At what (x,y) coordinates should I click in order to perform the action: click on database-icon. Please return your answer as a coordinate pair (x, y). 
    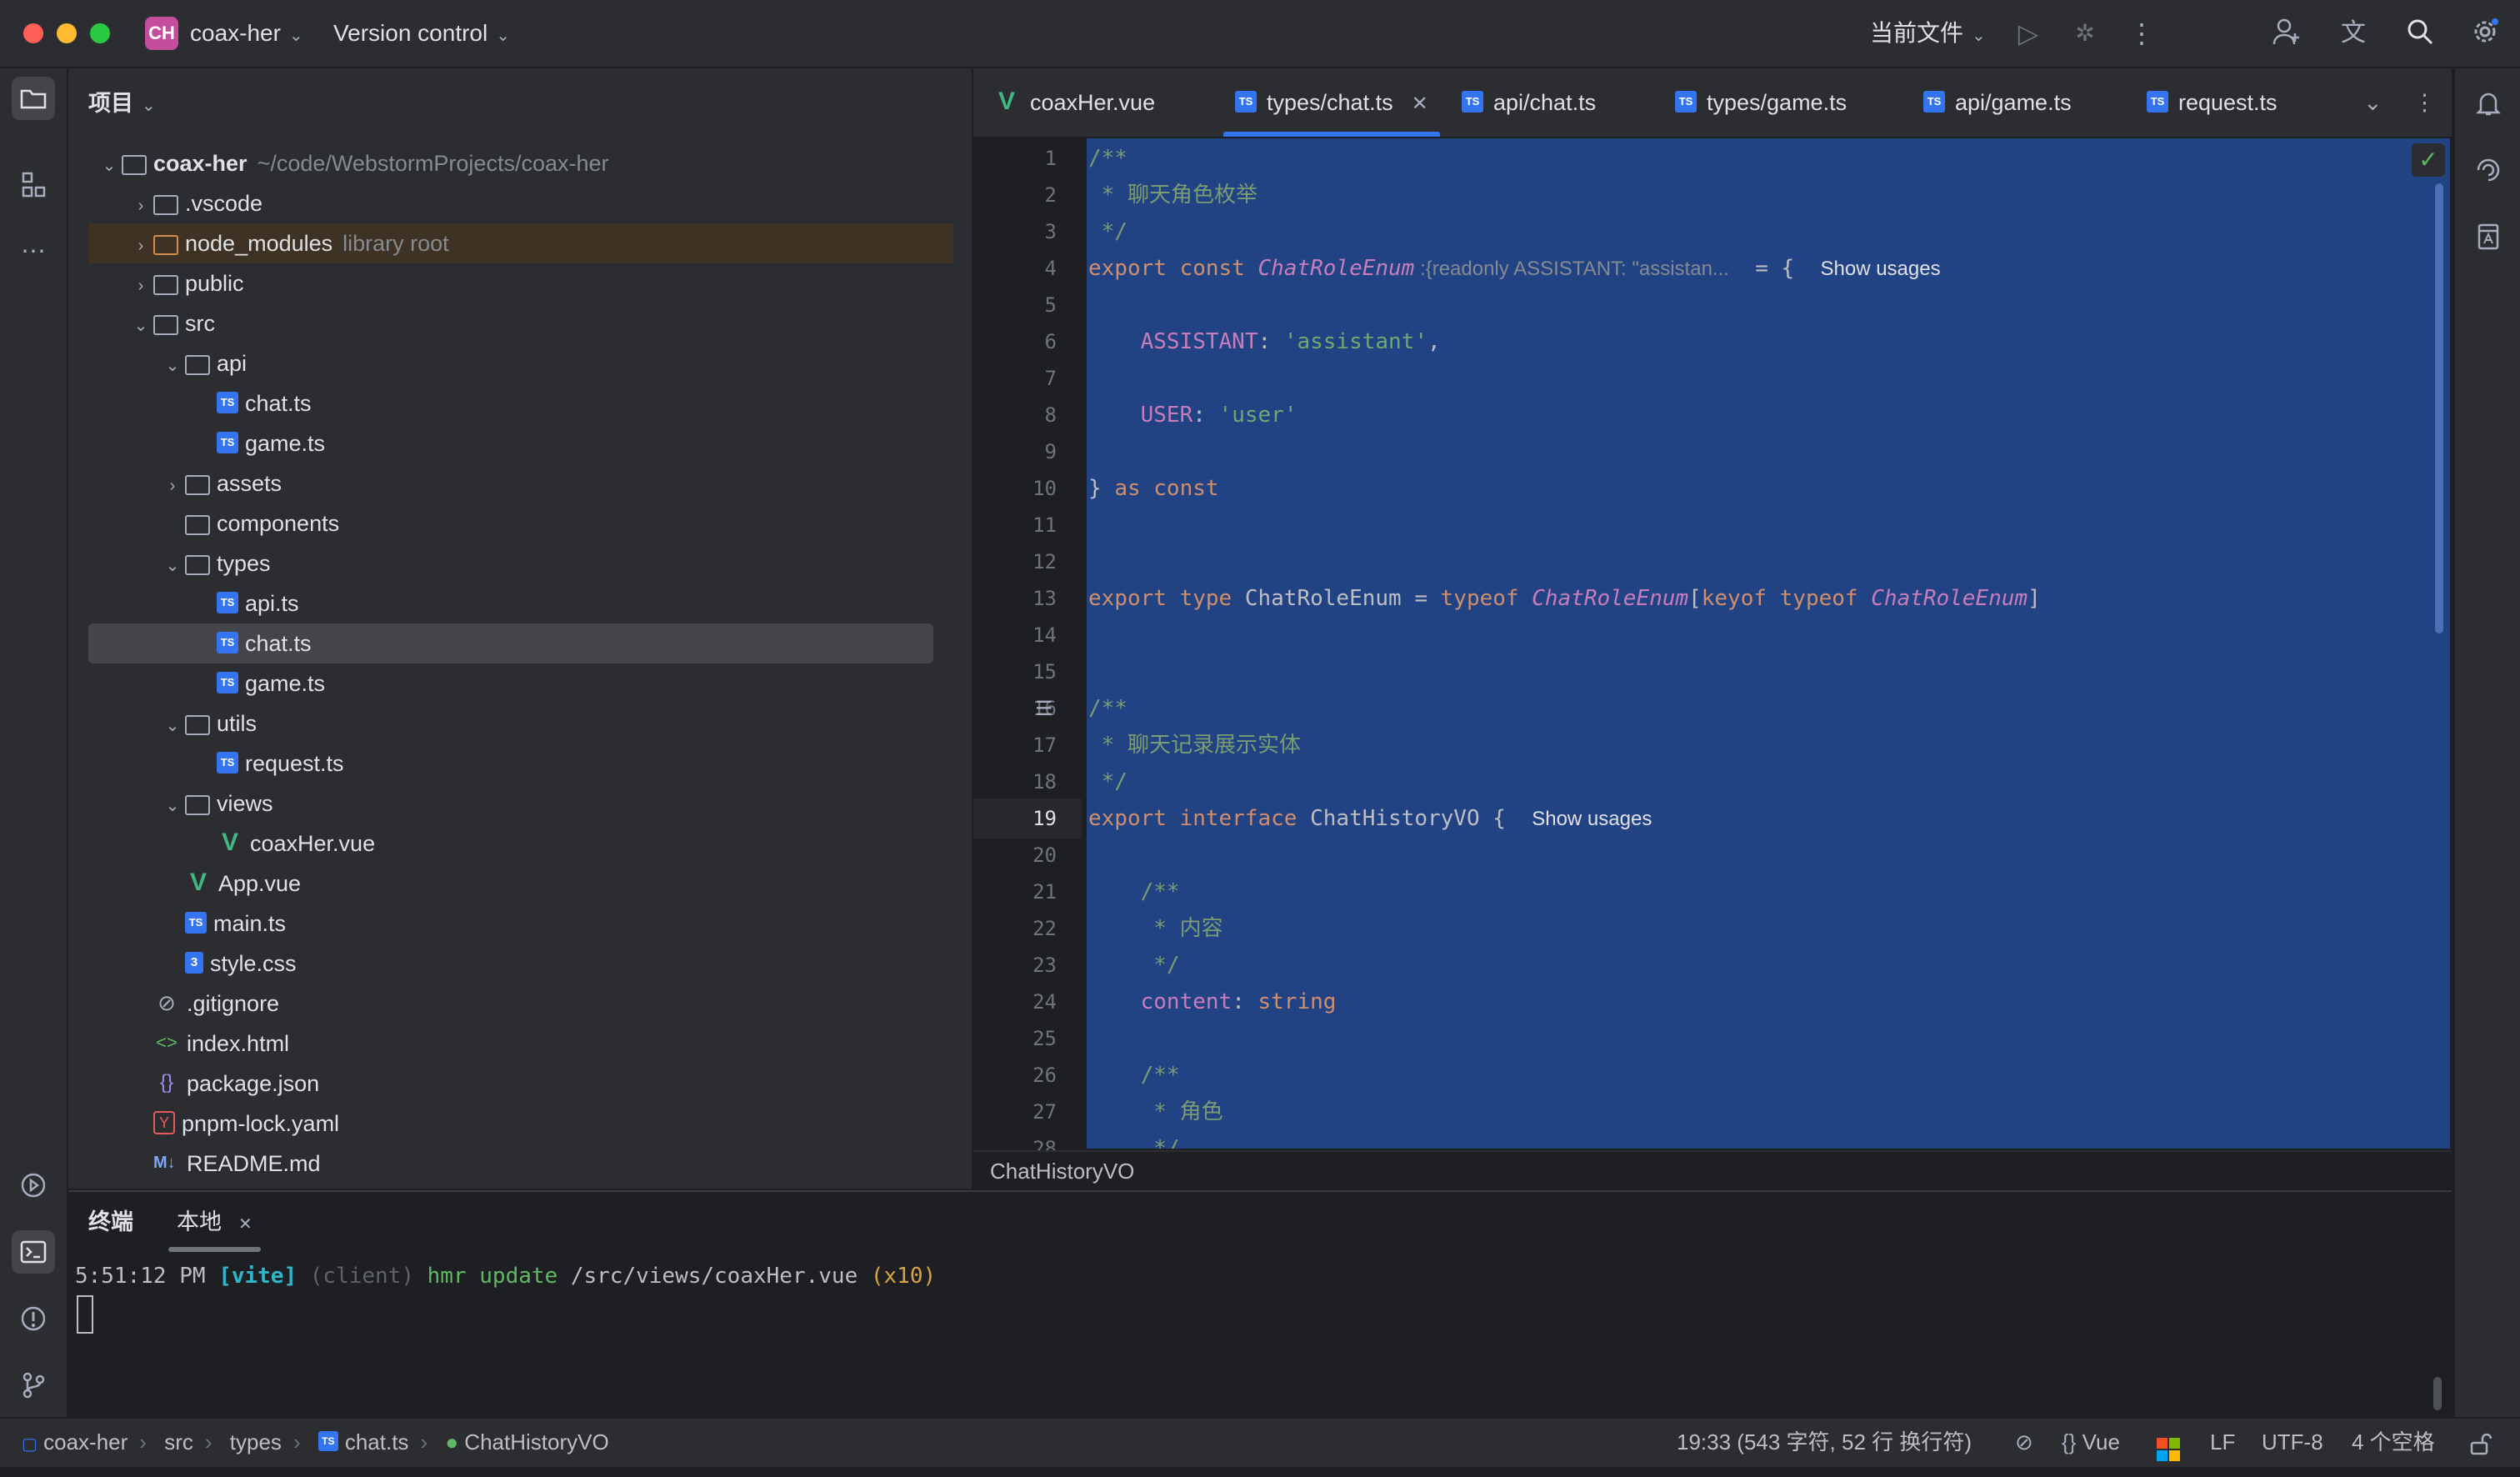
    Looking at the image, I should click on (2488, 236).